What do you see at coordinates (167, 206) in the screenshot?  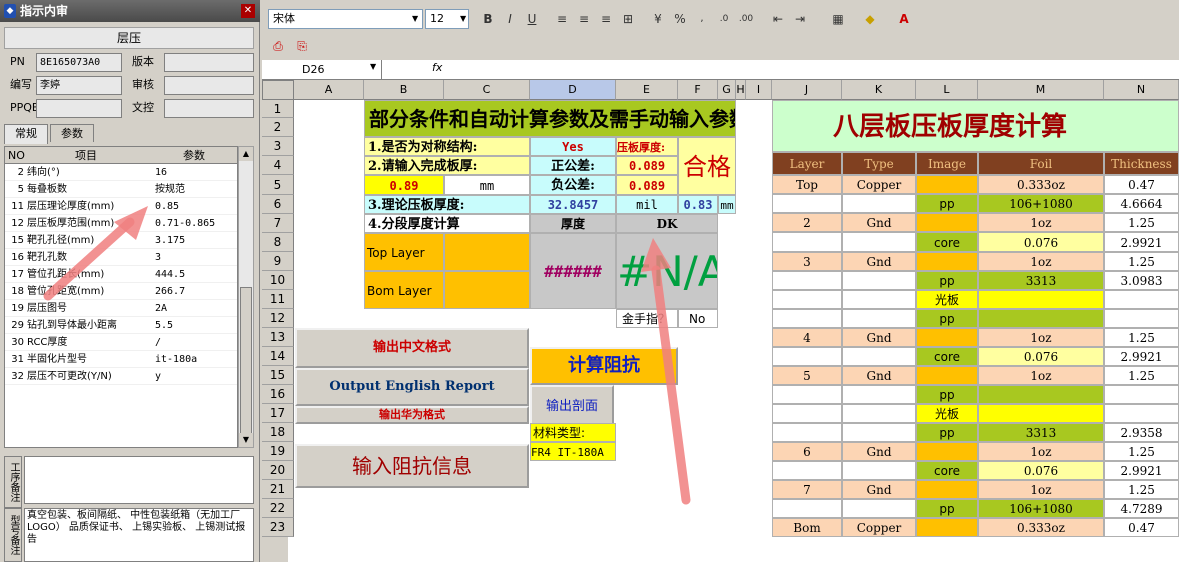 I see `row-value: 0.85` at bounding box center [167, 206].